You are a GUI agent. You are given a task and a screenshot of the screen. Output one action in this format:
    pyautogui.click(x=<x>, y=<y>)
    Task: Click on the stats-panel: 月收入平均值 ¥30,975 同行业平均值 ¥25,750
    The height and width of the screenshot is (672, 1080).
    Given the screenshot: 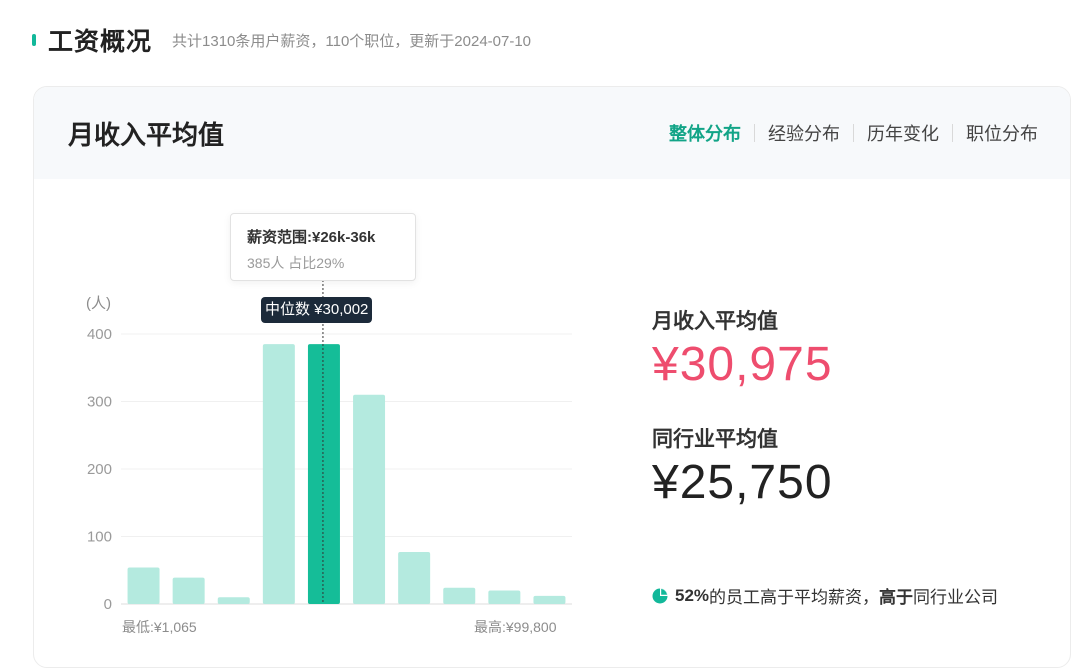 What is the action you would take?
    pyautogui.click(x=742, y=408)
    